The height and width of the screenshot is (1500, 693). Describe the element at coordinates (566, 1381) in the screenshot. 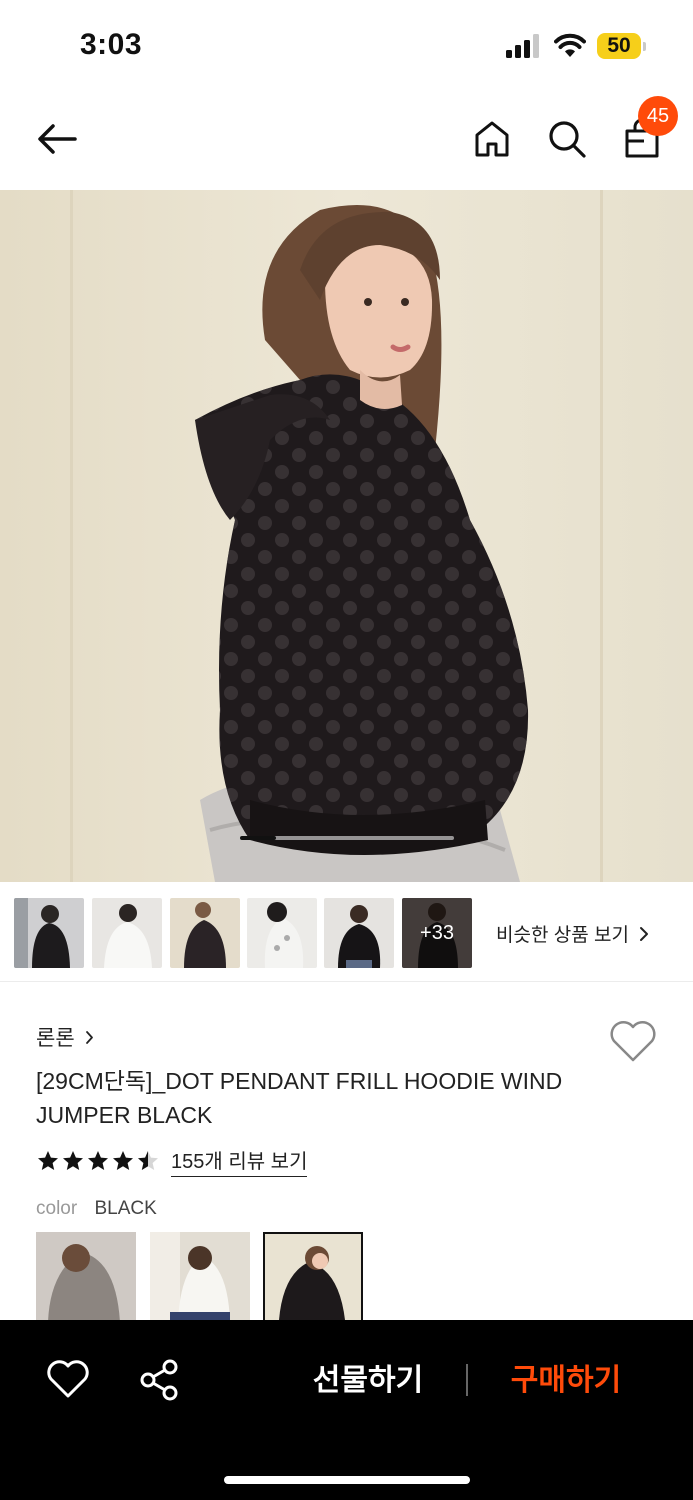

I see `buy-button: 구매하기` at that location.